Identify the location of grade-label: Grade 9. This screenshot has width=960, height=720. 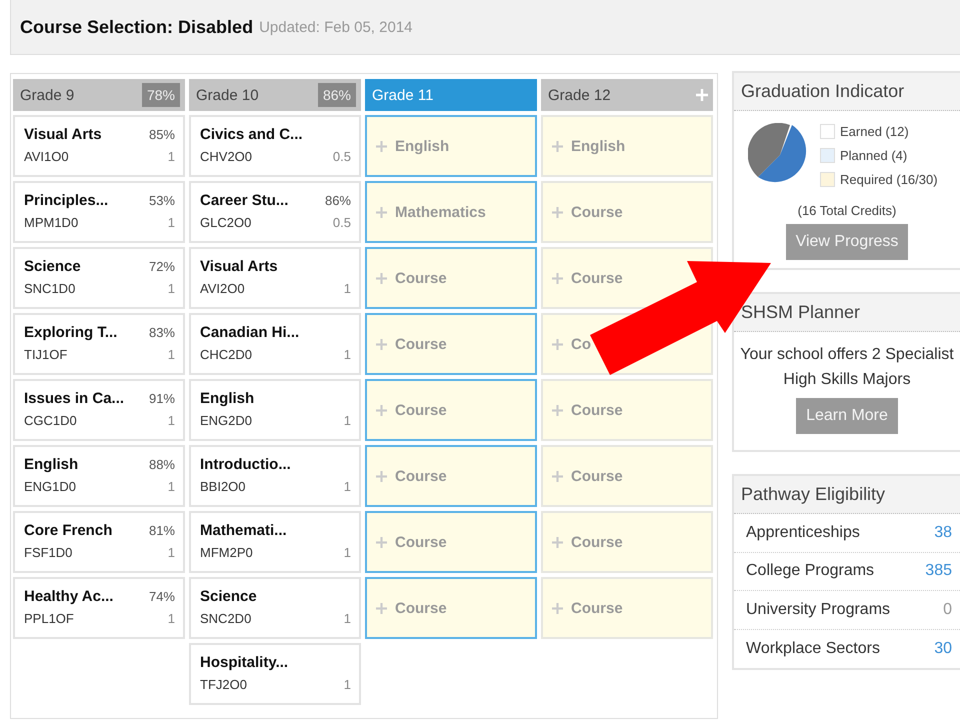
(47, 95).